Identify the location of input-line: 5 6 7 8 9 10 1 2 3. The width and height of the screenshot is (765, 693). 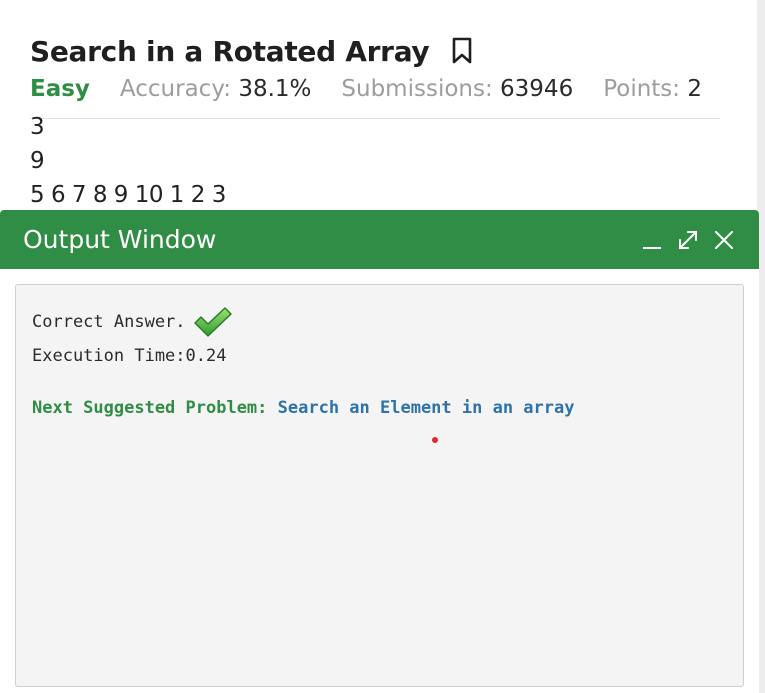
(128, 195).